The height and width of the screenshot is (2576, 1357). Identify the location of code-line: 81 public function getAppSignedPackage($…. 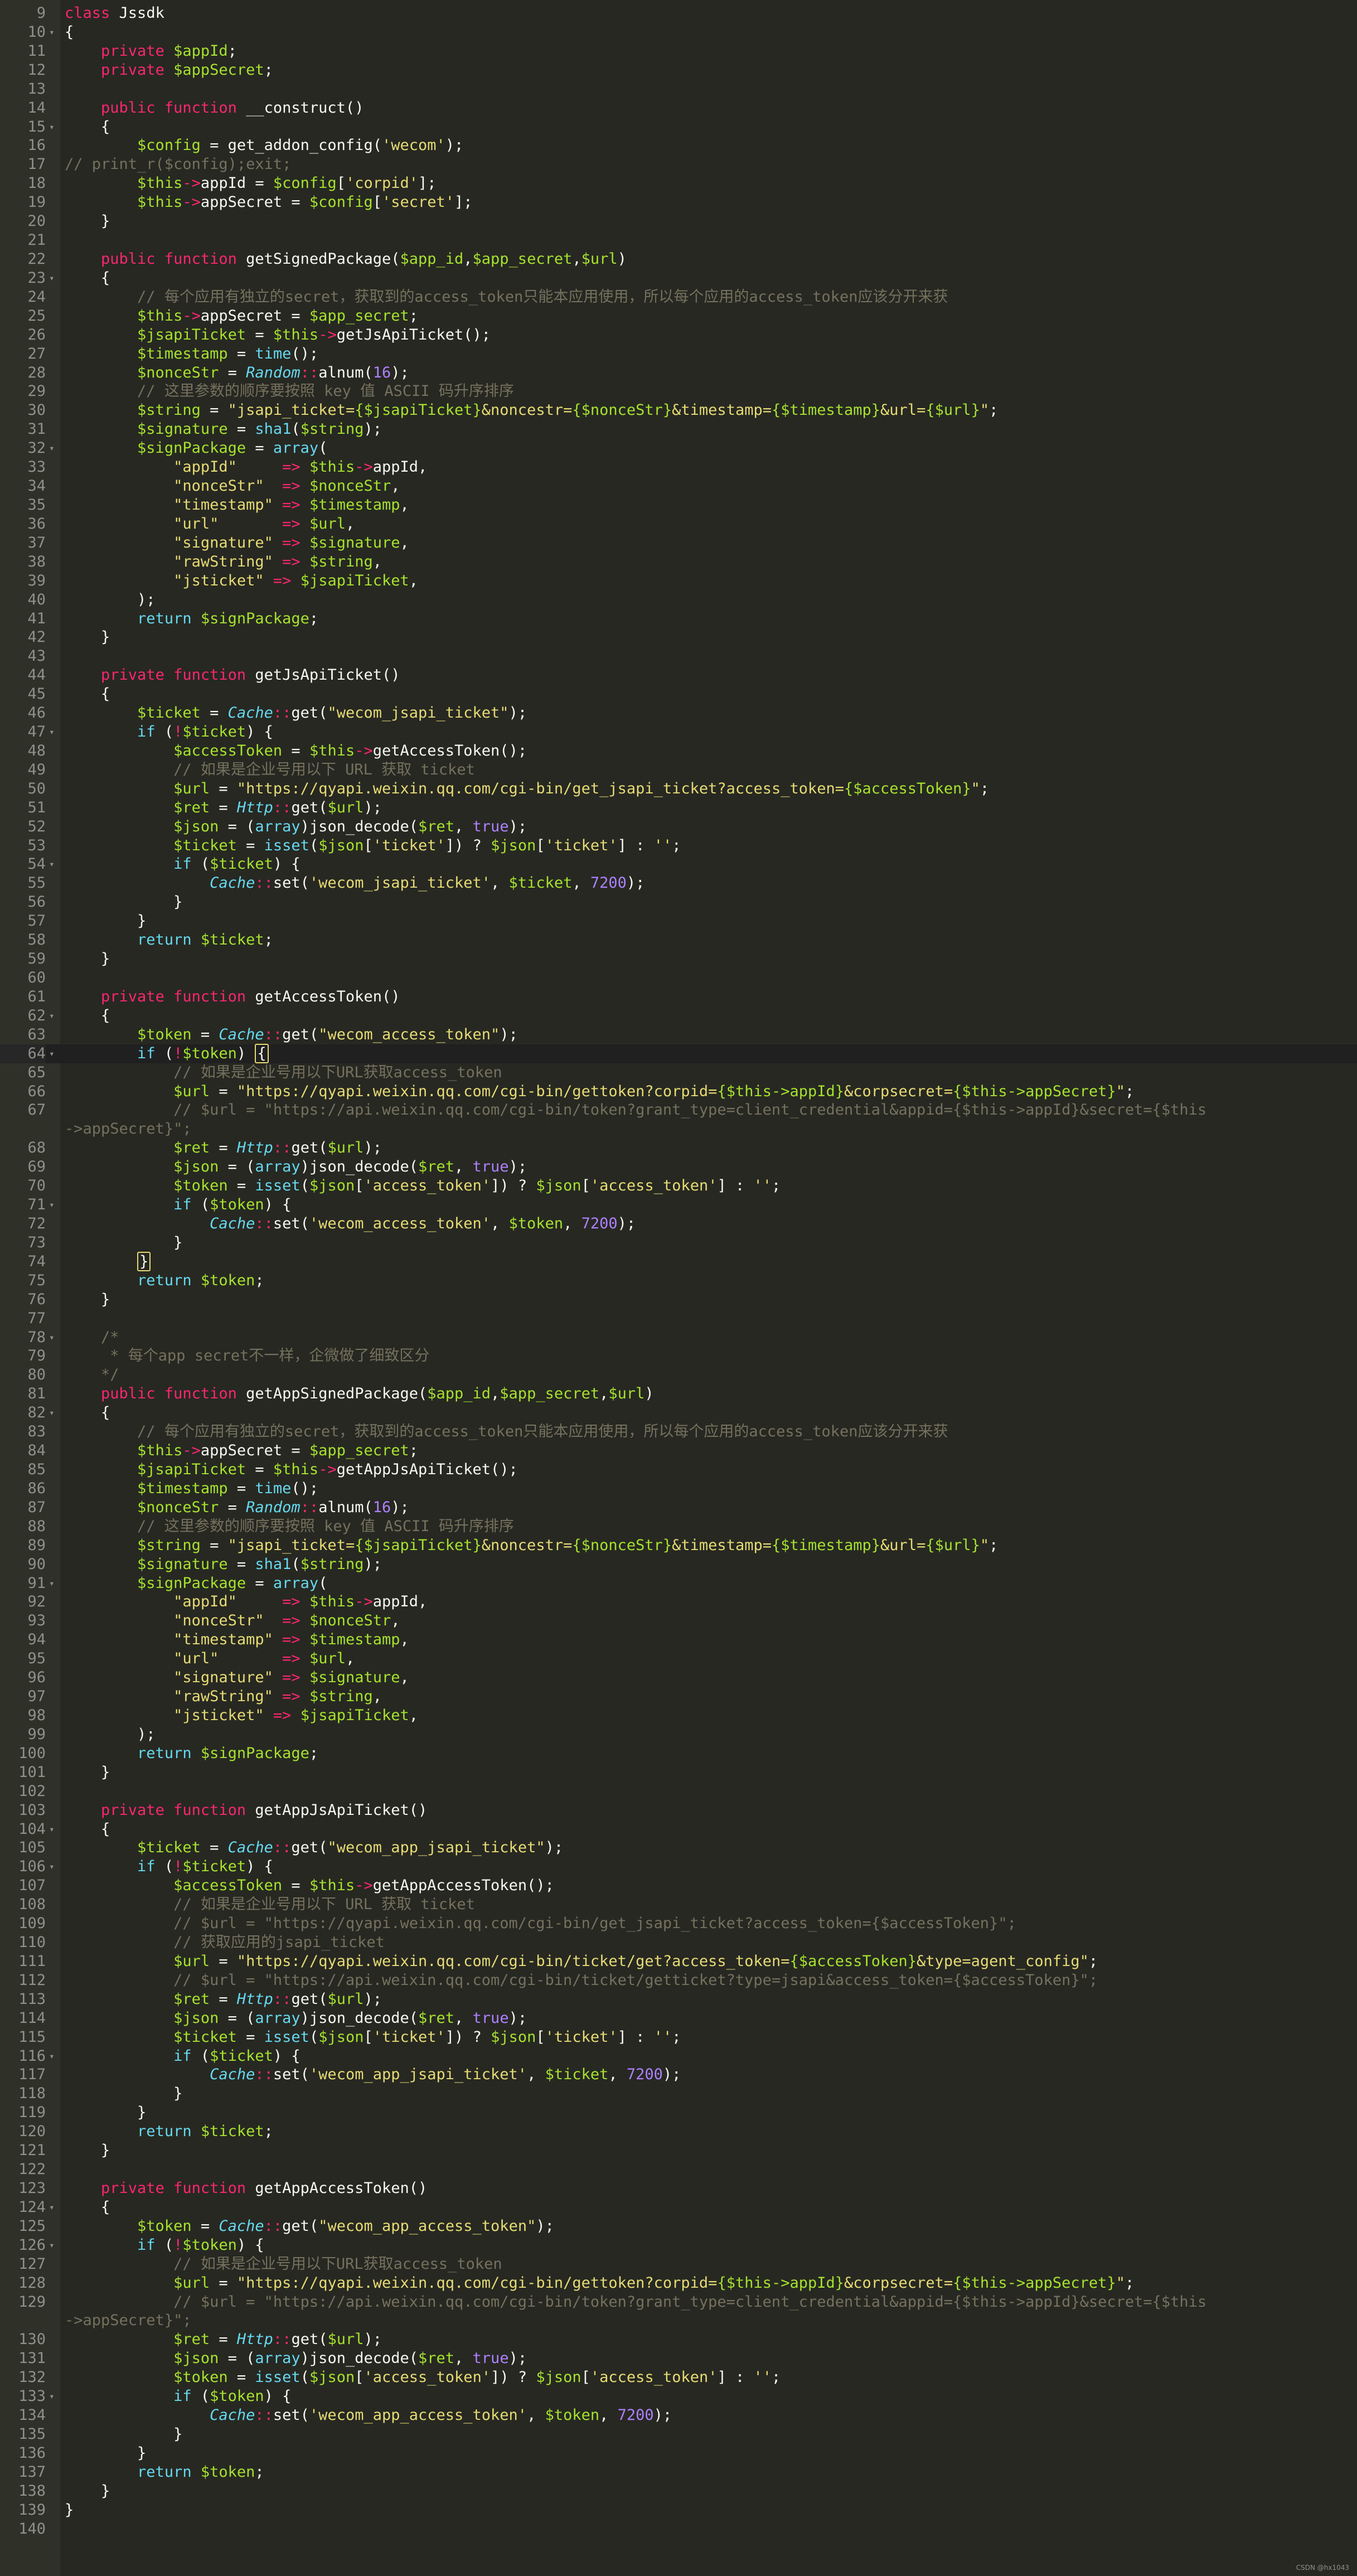
(678, 1393).